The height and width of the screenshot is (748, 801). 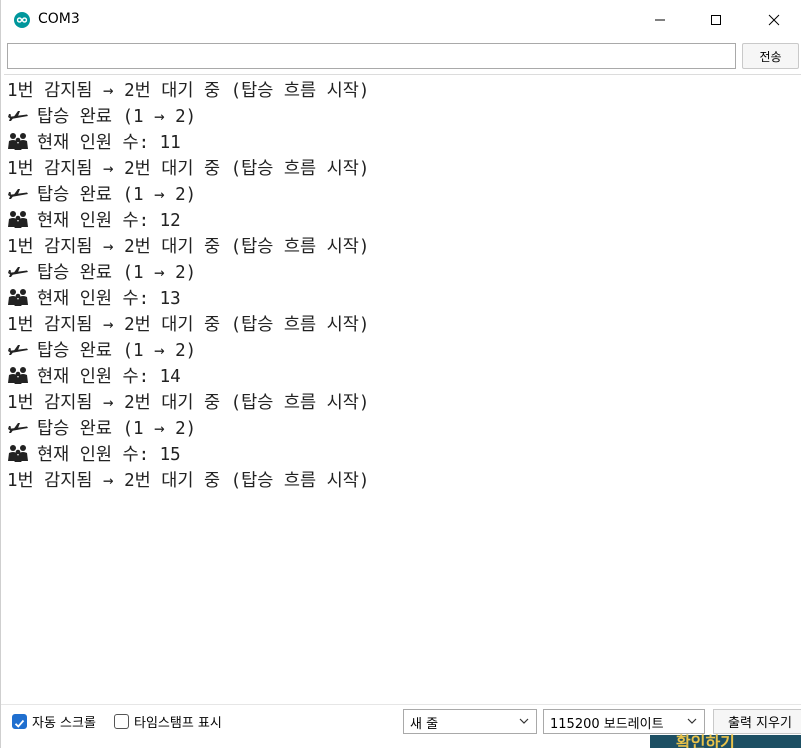 I want to click on output-line: 현재 인원 수: 13, so click(x=94, y=299).